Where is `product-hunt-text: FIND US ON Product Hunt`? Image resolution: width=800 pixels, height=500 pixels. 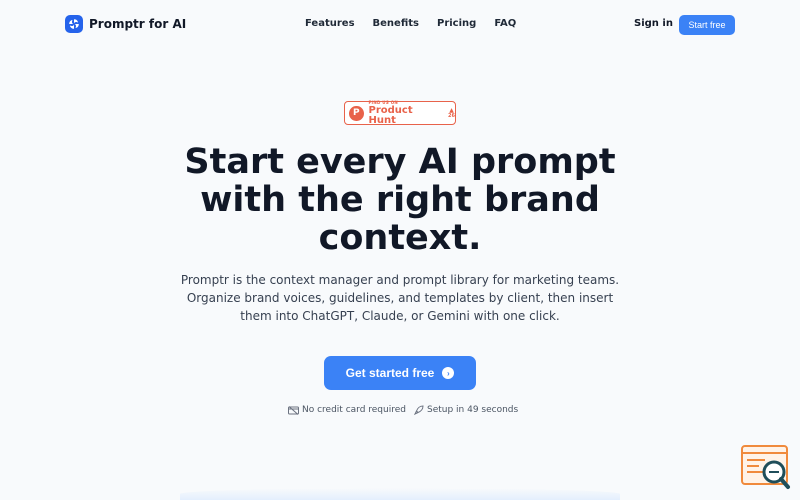 product-hunt-text: FIND US ON Product Hunt is located at coordinates (405, 112).